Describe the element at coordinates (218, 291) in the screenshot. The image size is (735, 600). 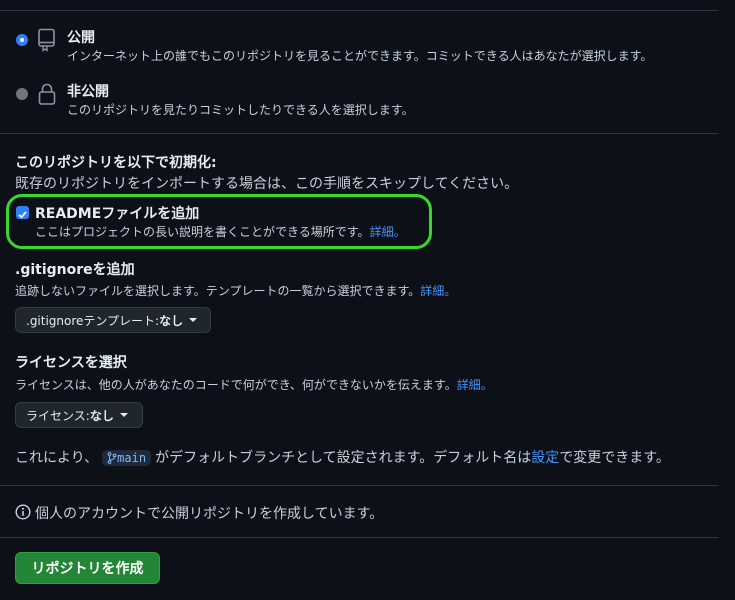
I see `gitignore-description-text: 追跡しないファイルを選択します。テンプレートの一覧から選択できます。` at that location.